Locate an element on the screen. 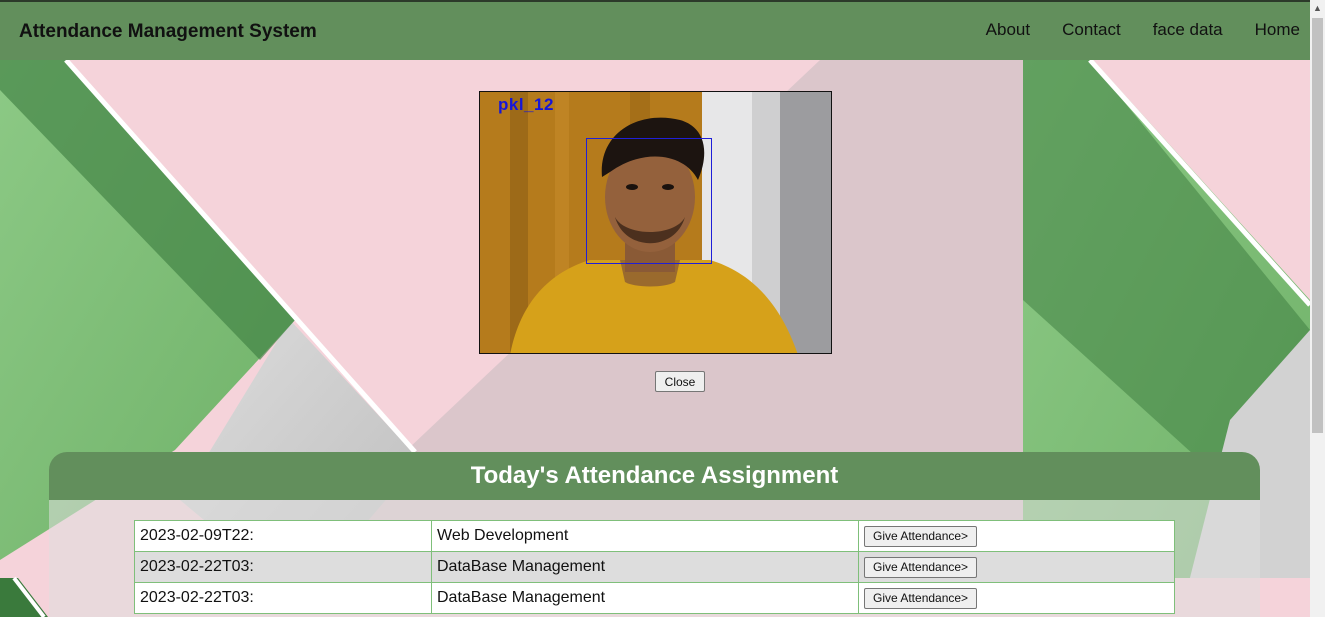 This screenshot has width=1325, height=617. camera-feed: pkl_12 is located at coordinates (655, 222).